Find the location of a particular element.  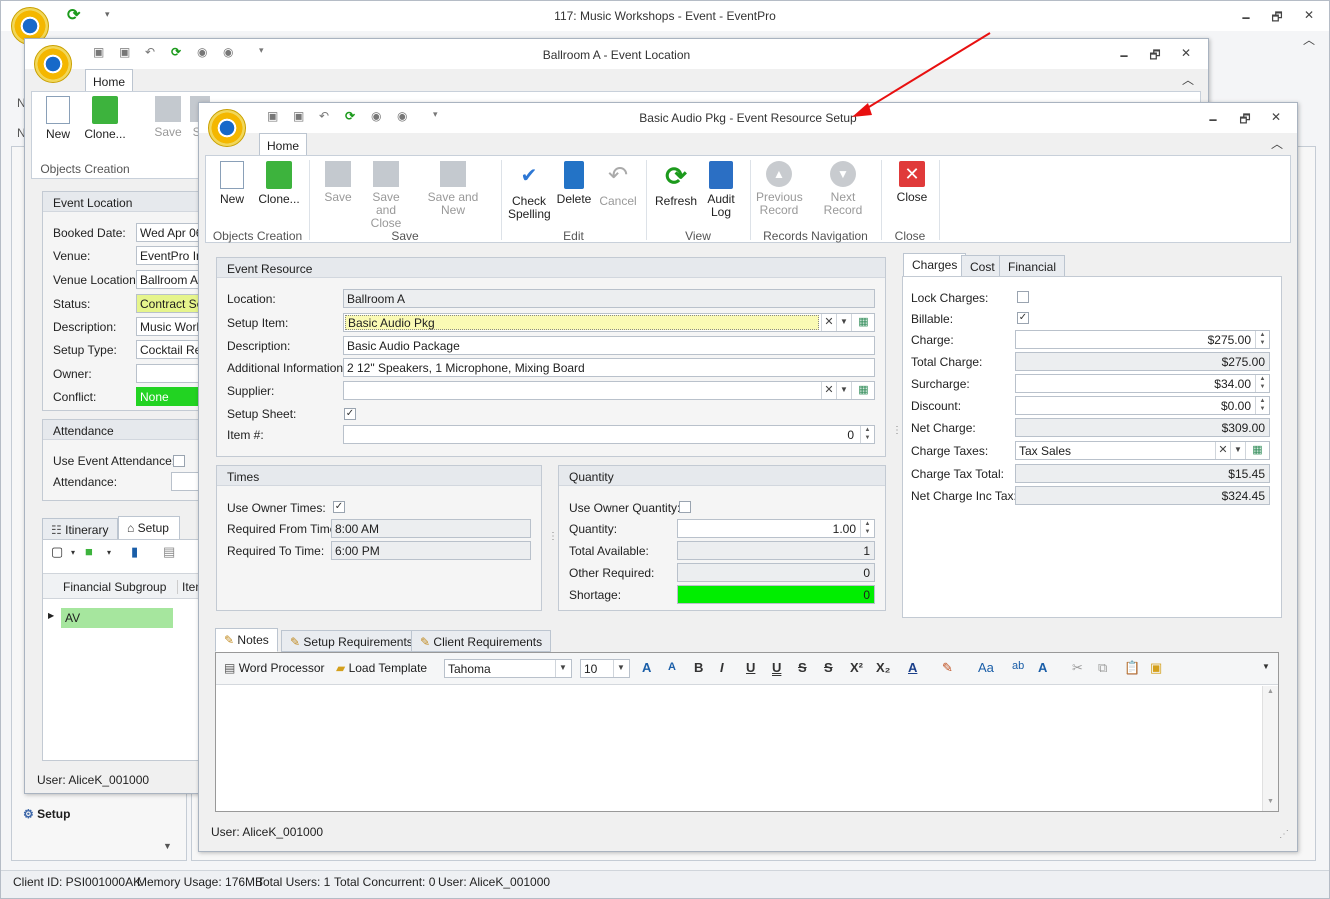

italic-icon: I is located at coordinates (722, 667).